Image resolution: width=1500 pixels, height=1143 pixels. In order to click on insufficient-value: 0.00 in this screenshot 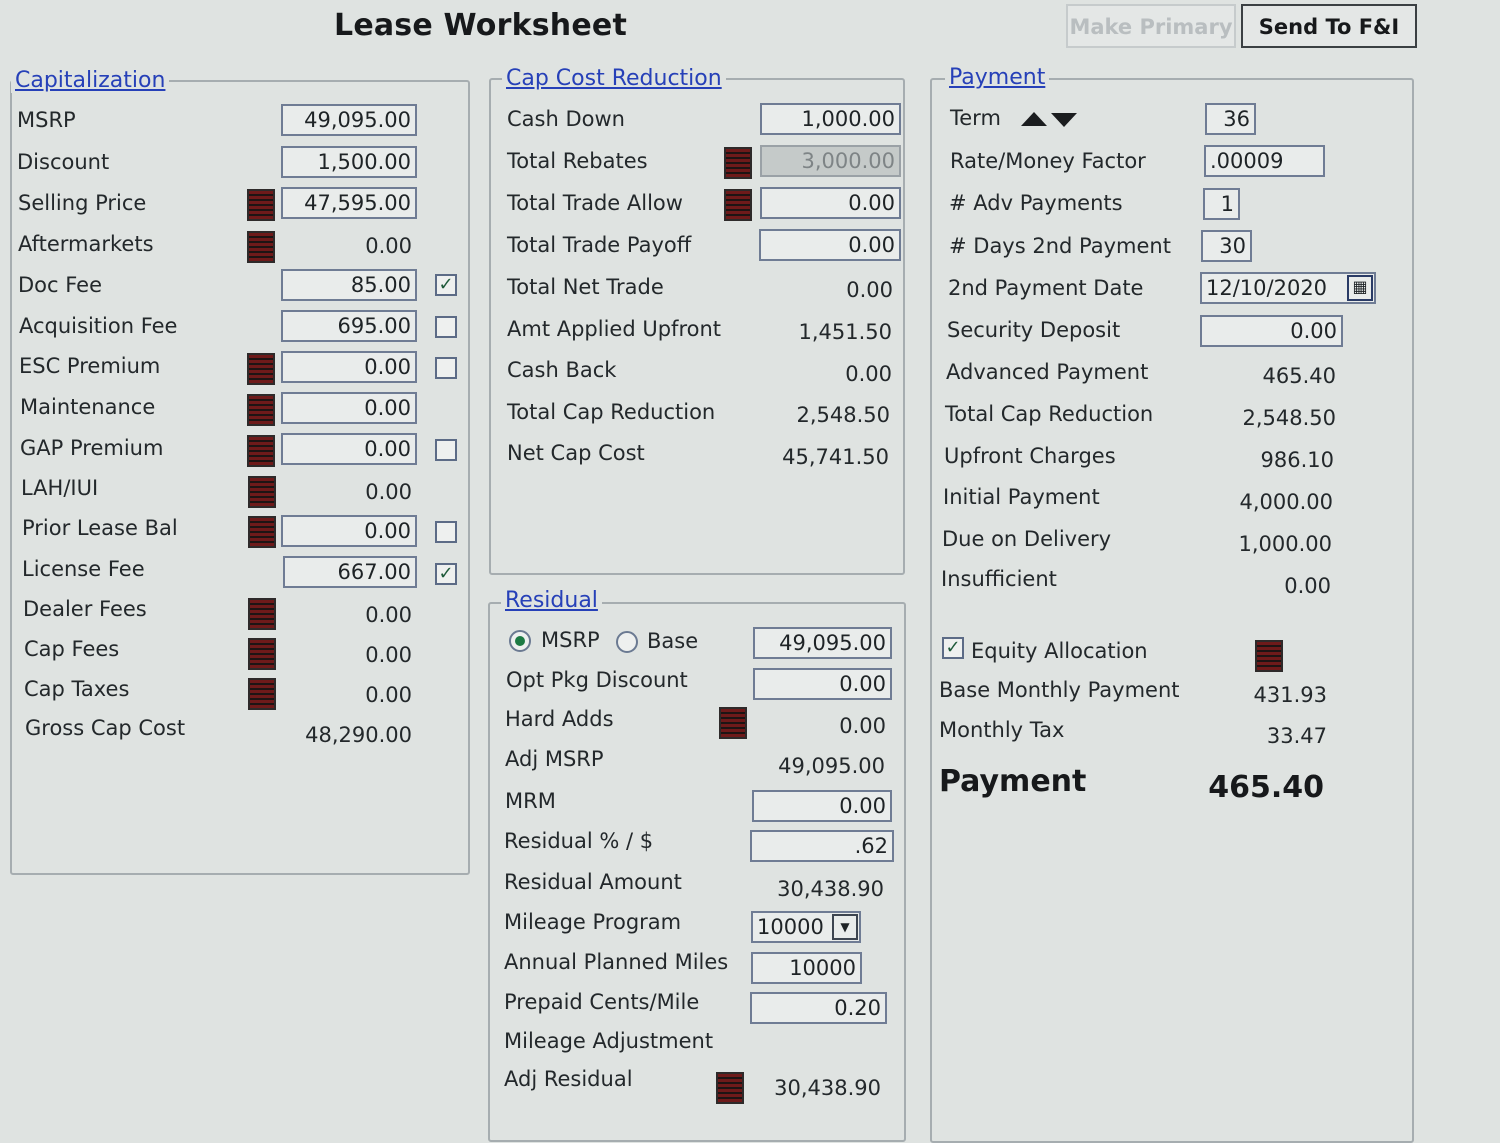, I will do `click(1307, 586)`.